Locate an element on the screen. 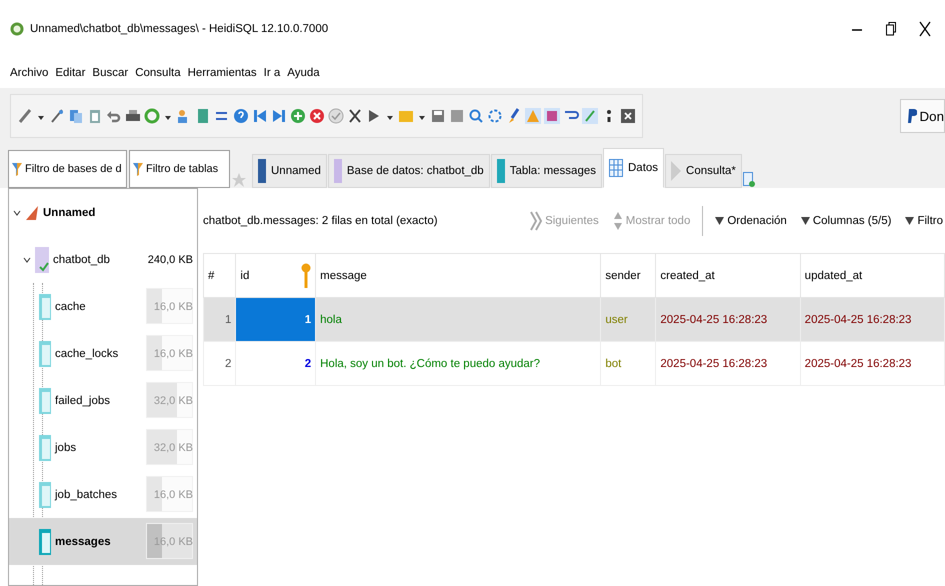 Image resolution: width=945 pixels, height=586 pixels. restore-icon is located at coordinates (891, 29).